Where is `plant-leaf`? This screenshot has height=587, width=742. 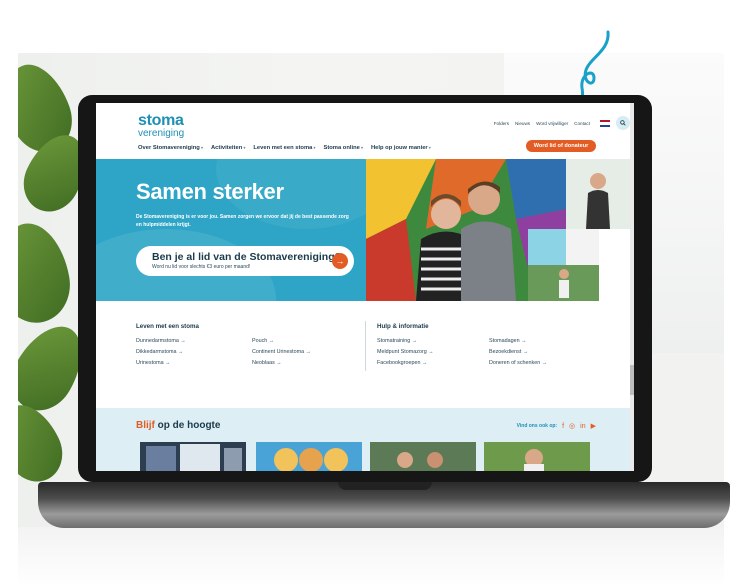
plant-leaf is located at coordinates (47, 273).